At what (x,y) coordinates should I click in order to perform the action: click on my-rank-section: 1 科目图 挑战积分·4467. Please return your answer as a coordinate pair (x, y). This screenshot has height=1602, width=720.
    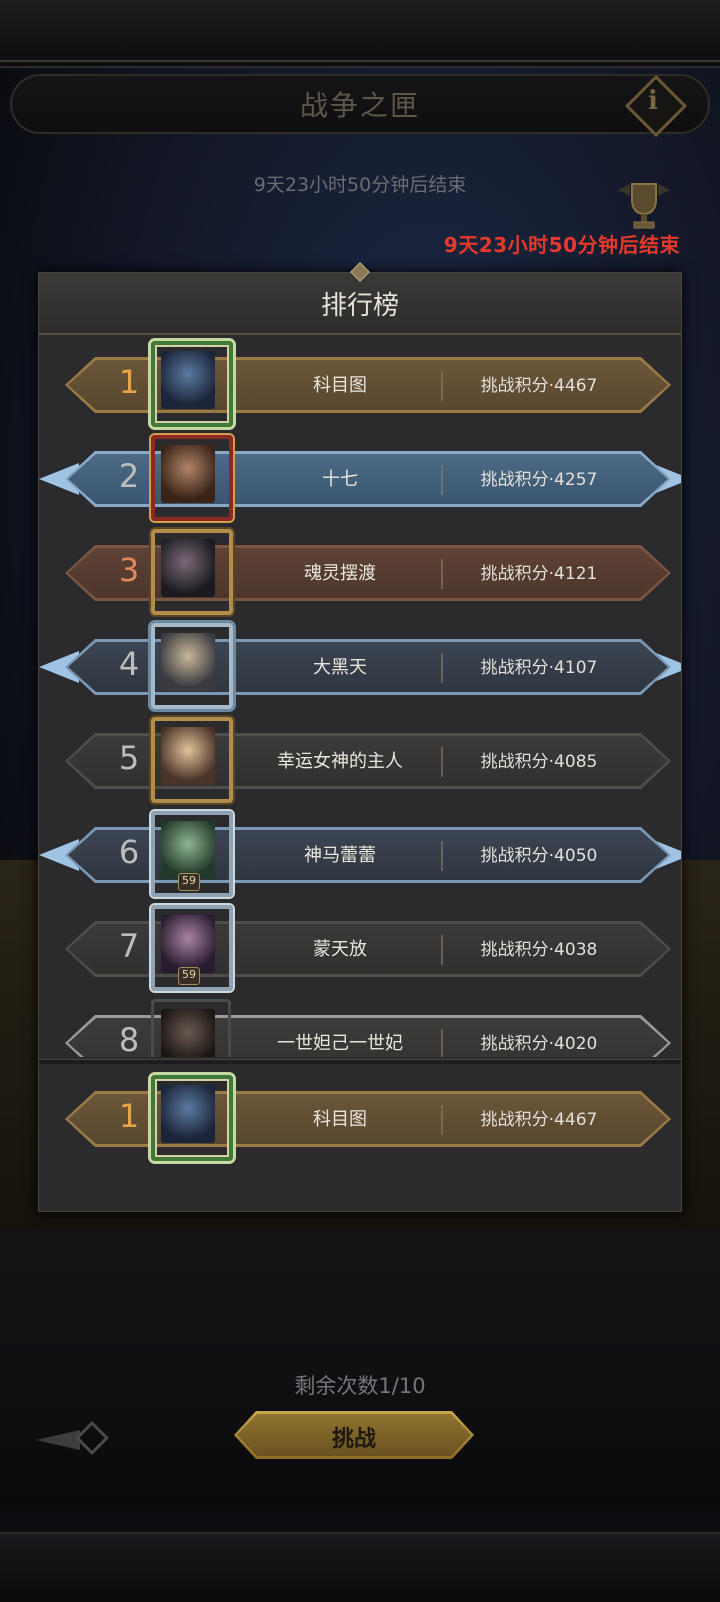
    Looking at the image, I should click on (360, 1137).